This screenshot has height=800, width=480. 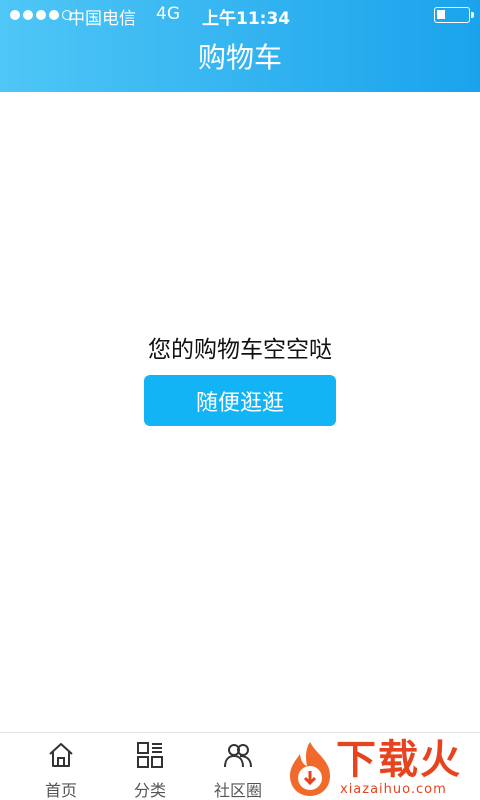 What do you see at coordinates (60, 790) in the screenshot?
I see `tab-home-label: 首页` at bounding box center [60, 790].